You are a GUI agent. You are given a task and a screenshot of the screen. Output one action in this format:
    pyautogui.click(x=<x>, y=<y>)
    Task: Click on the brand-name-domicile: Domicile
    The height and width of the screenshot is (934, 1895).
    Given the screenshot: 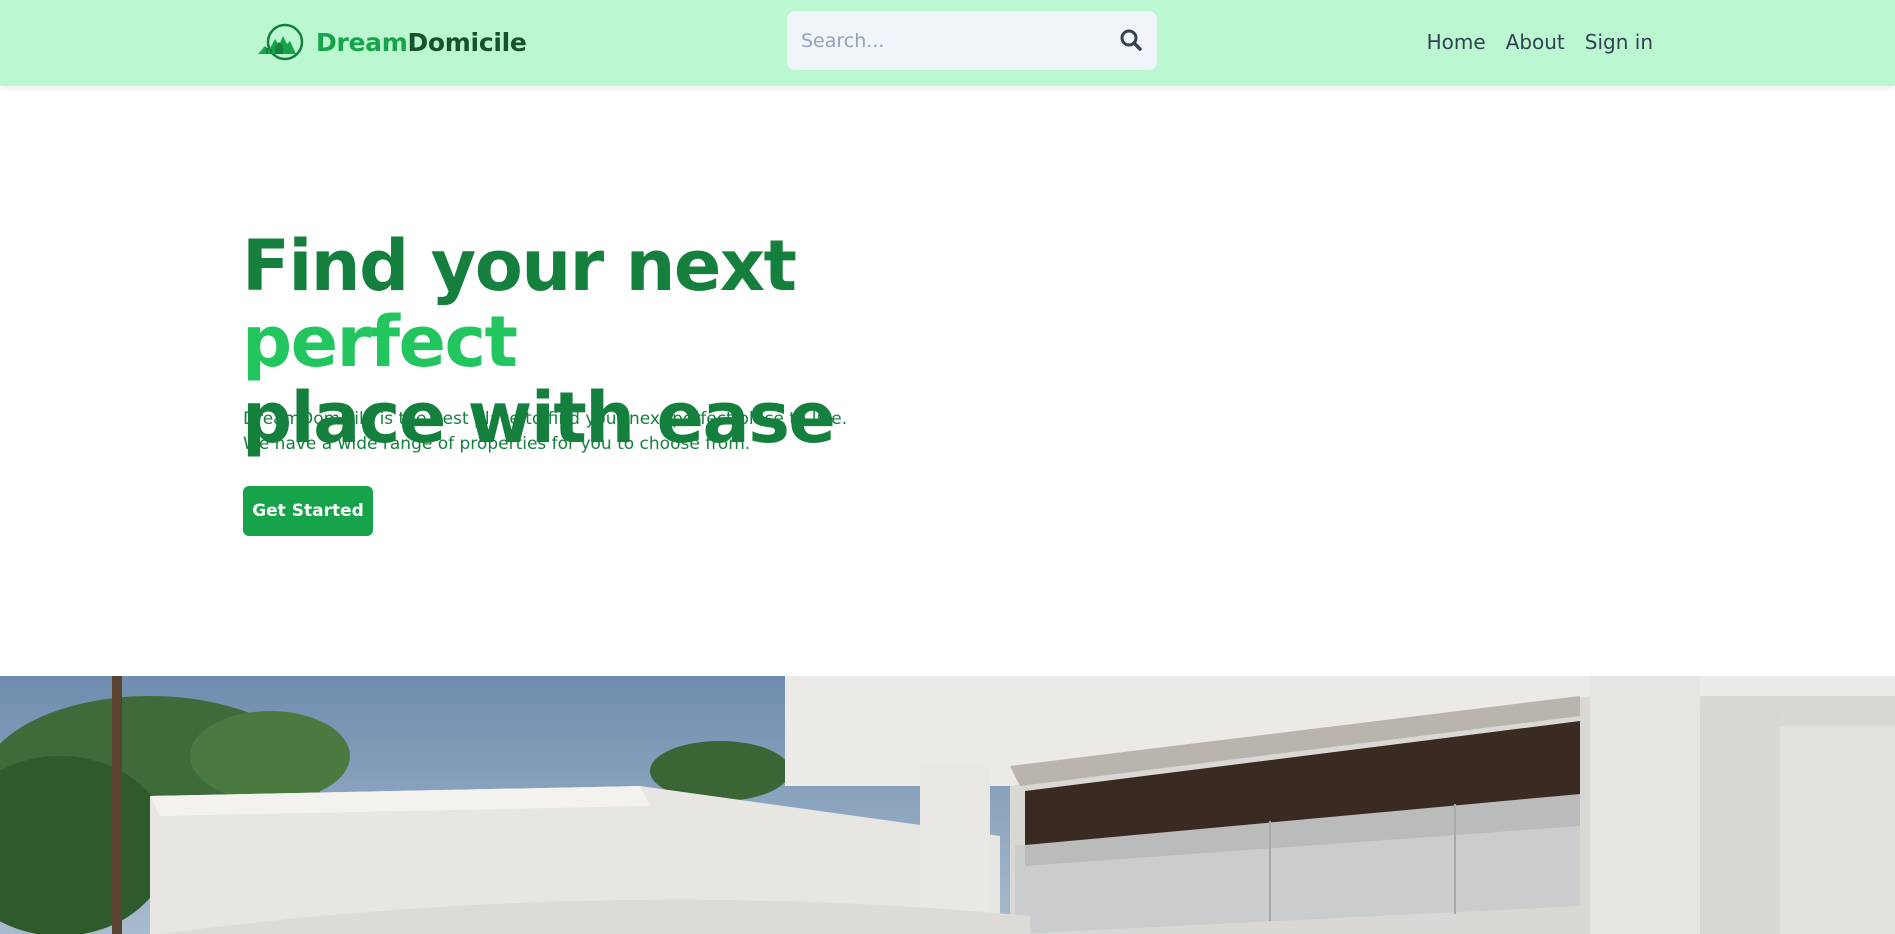 What is the action you would take?
    pyautogui.click(x=467, y=42)
    